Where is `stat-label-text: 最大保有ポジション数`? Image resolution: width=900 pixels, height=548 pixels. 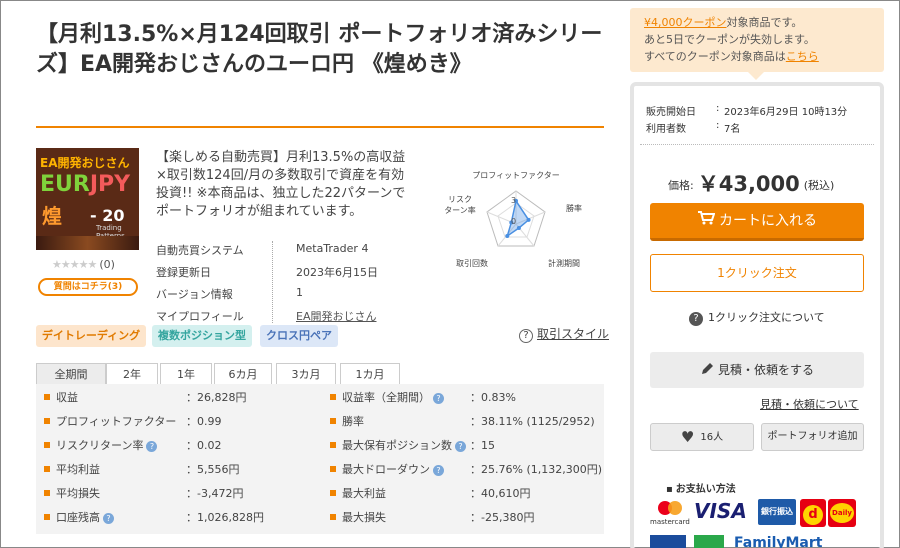 stat-label-text: 最大保有ポジション数 is located at coordinates (397, 445).